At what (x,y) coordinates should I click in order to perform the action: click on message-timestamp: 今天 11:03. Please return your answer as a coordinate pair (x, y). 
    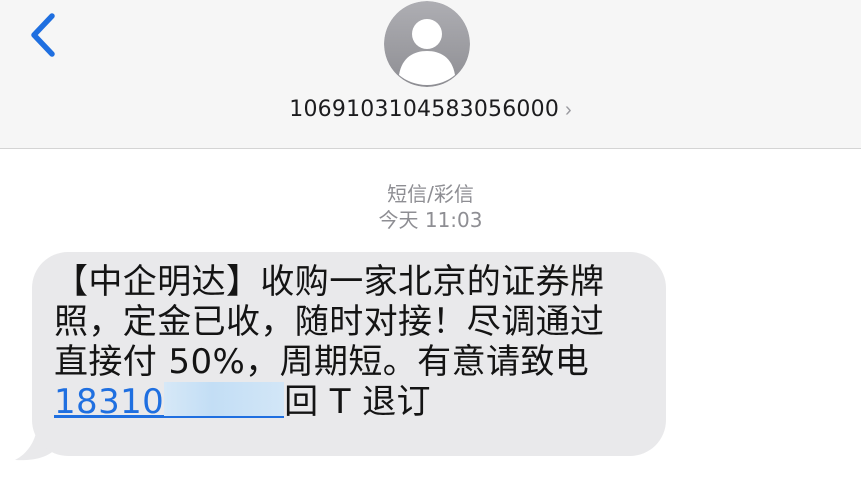
    Looking at the image, I should click on (430, 220).